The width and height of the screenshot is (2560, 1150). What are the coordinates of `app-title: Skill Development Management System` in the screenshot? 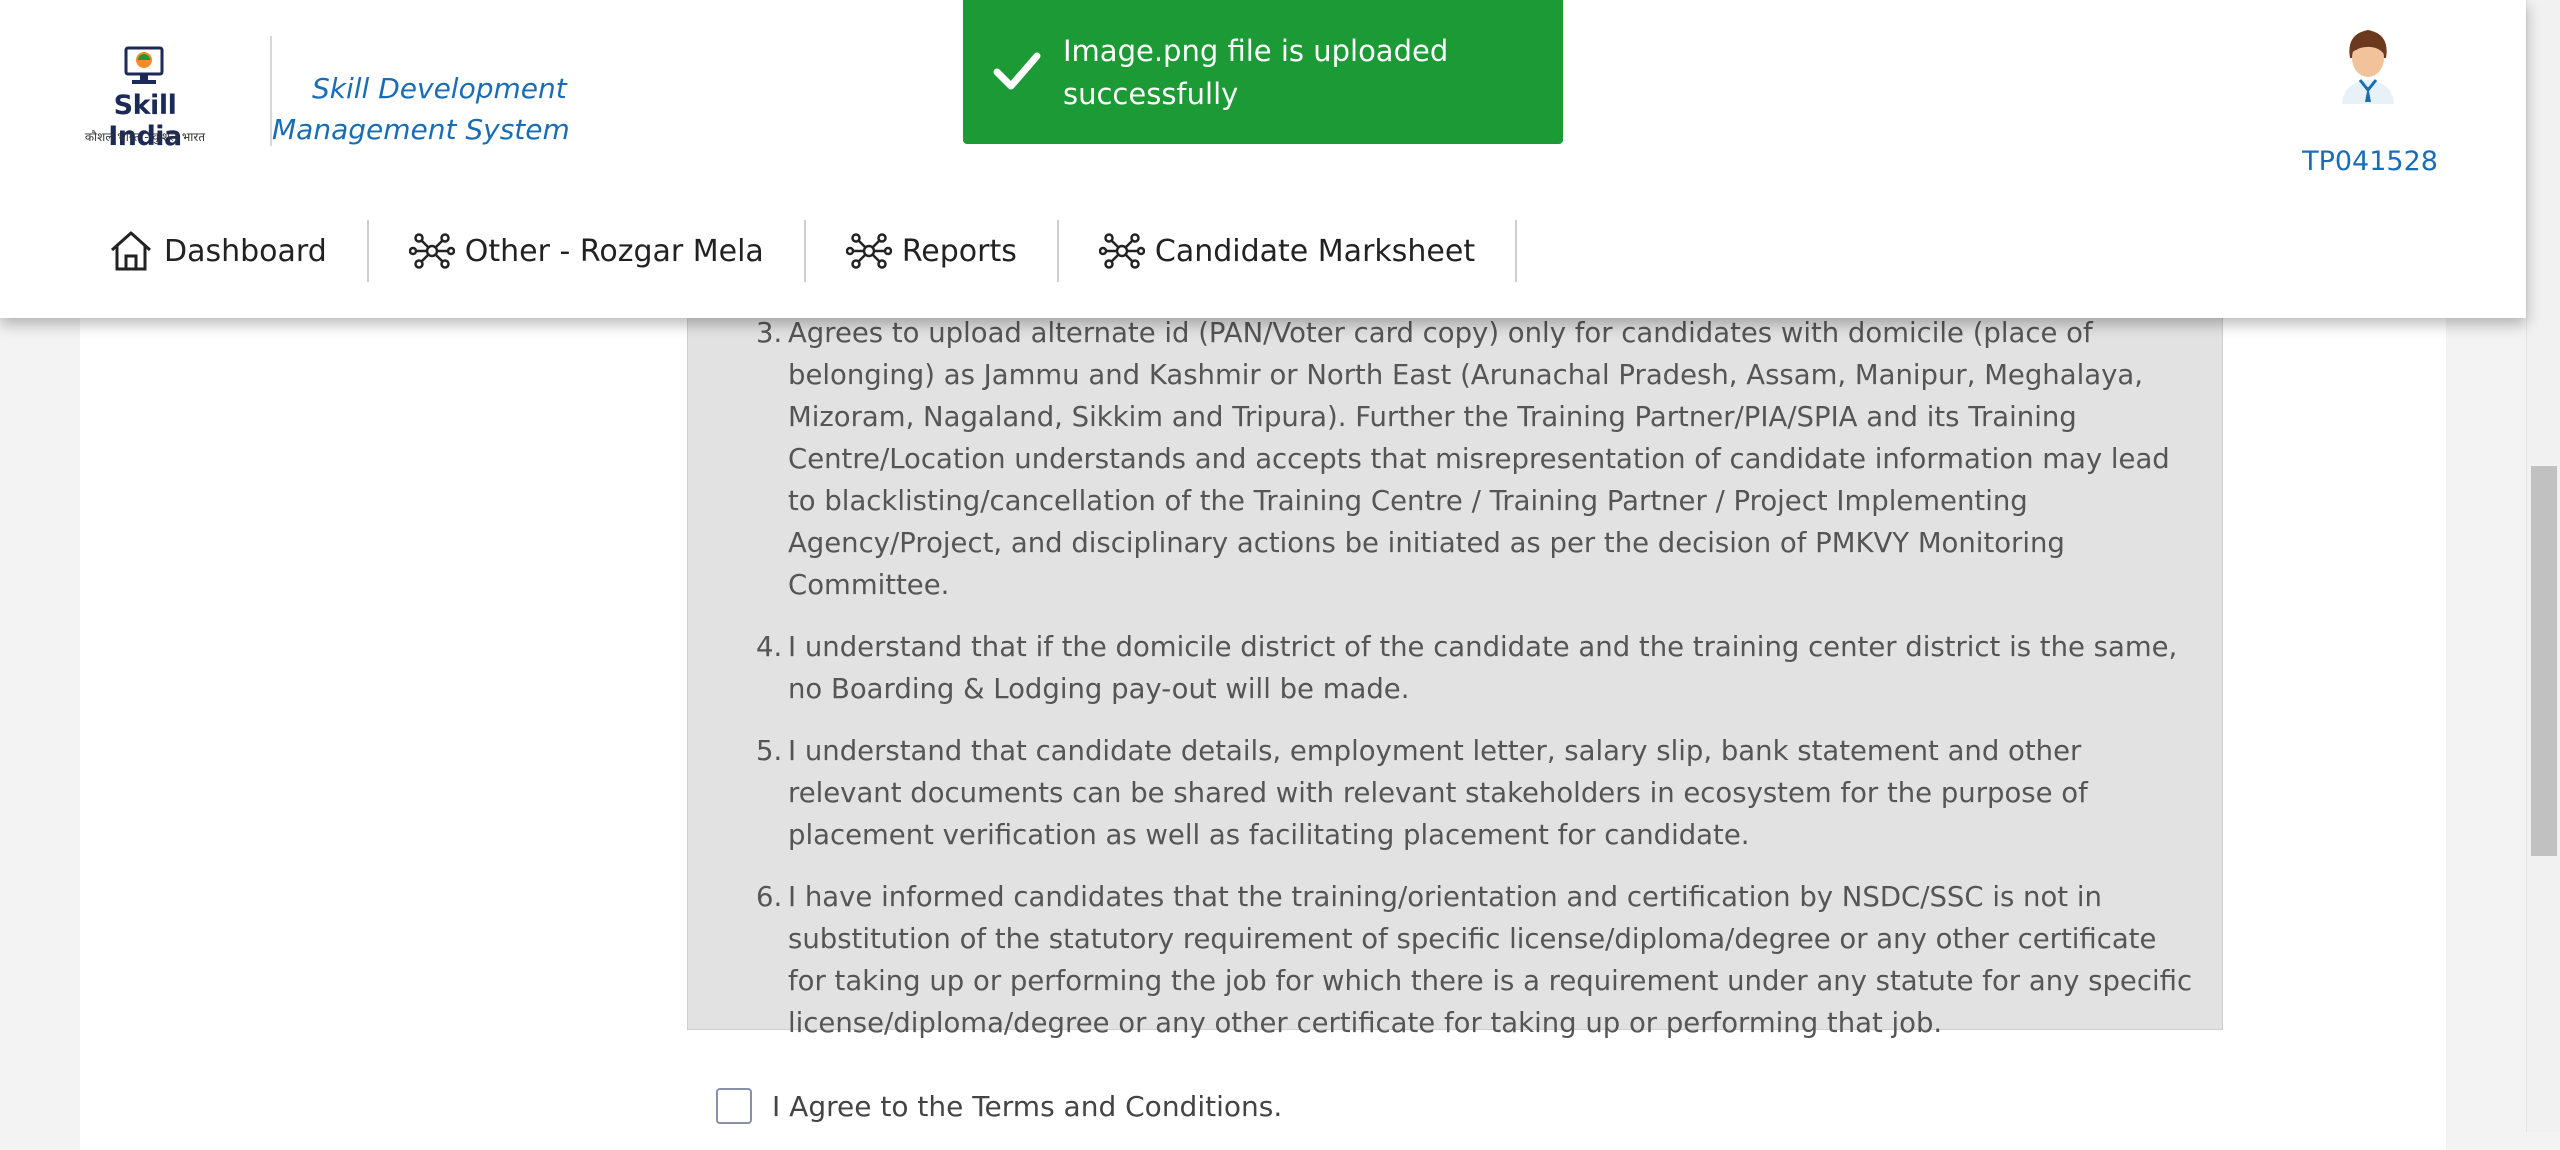 It's located at (421, 109).